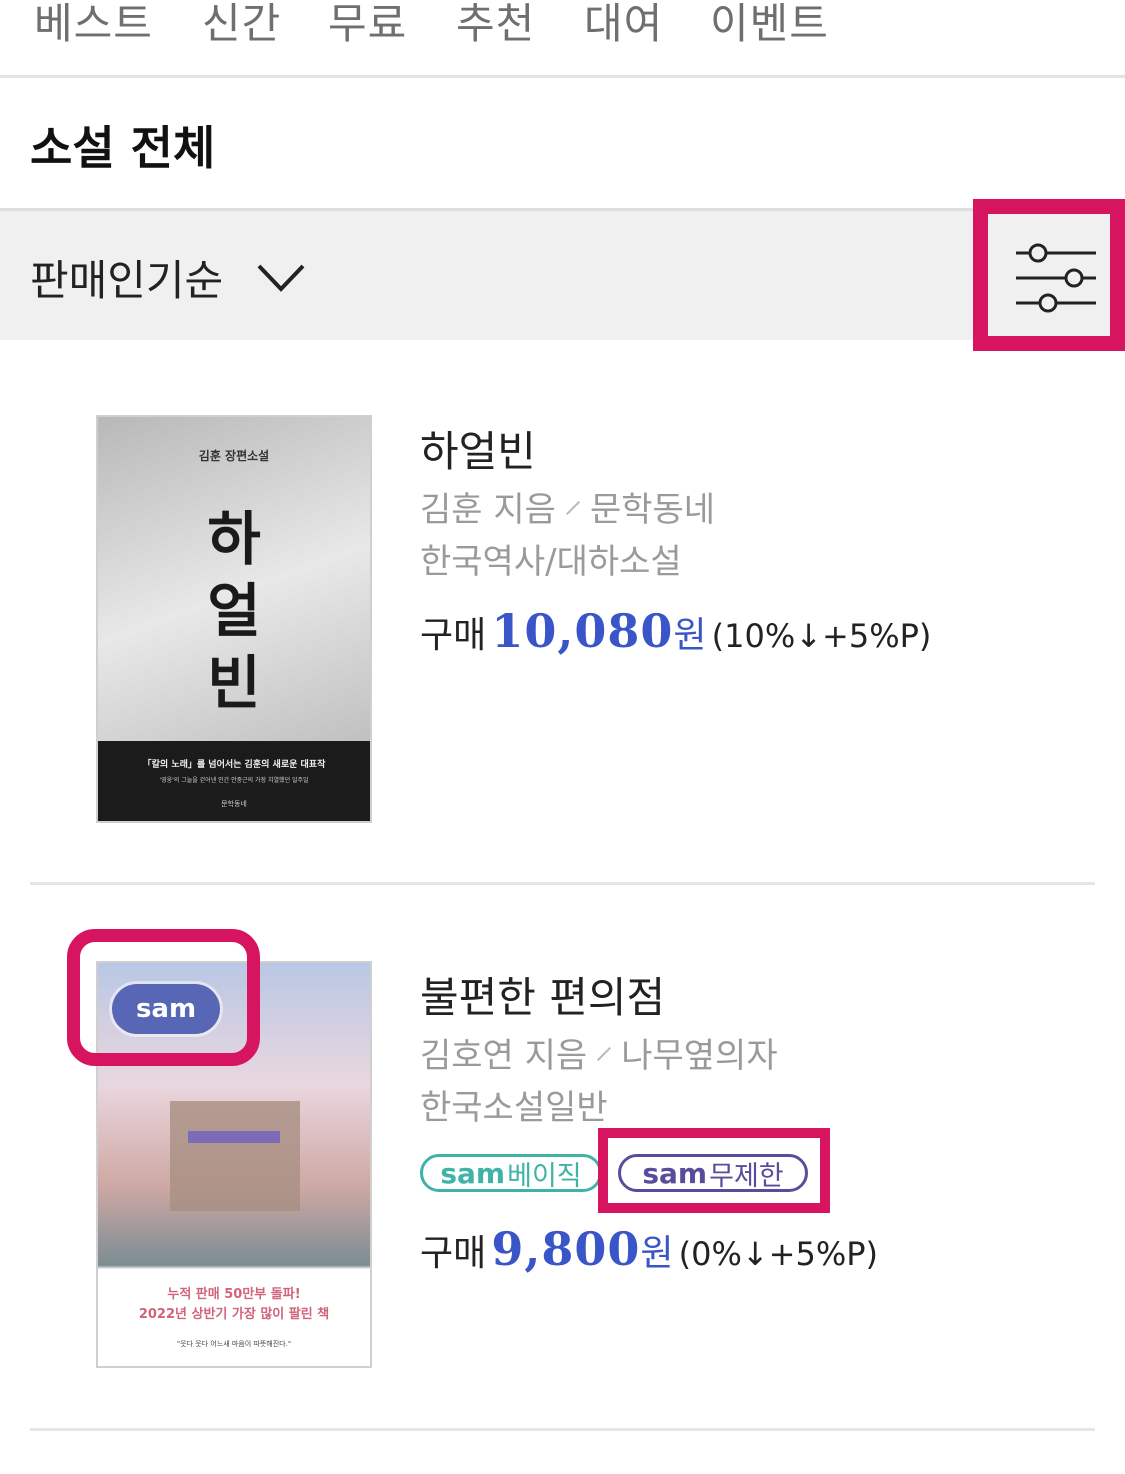 This screenshot has width=1125, height=1474. What do you see at coordinates (551, 562) in the screenshot?
I see `book-category: 한국역사/대하소설` at bounding box center [551, 562].